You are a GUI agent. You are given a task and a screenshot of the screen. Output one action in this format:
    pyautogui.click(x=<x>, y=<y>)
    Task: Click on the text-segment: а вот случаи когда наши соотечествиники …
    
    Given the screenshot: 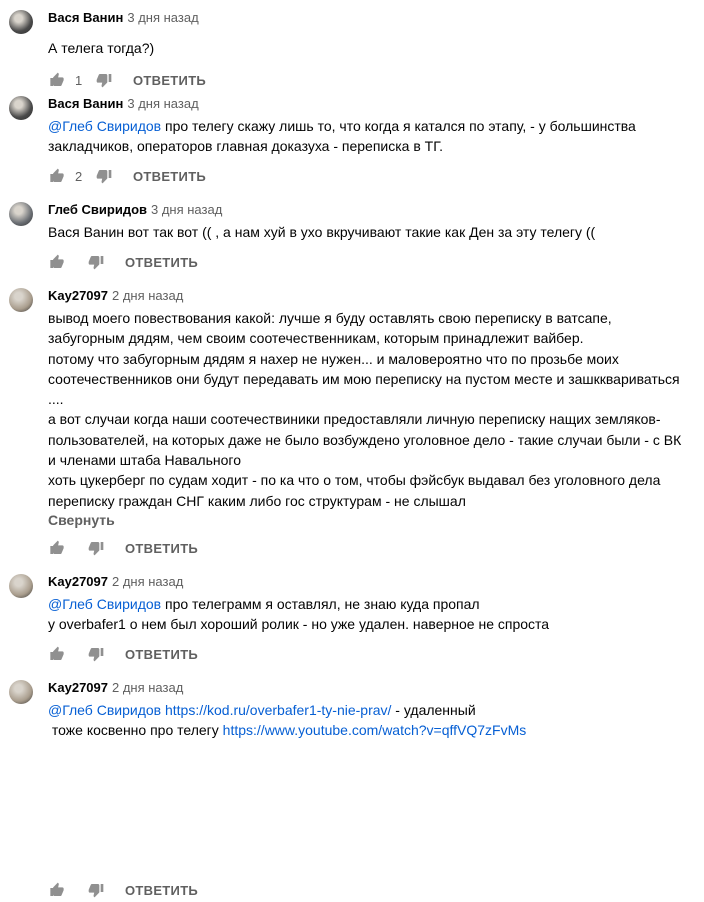 What is the action you would take?
    pyautogui.click(x=354, y=419)
    